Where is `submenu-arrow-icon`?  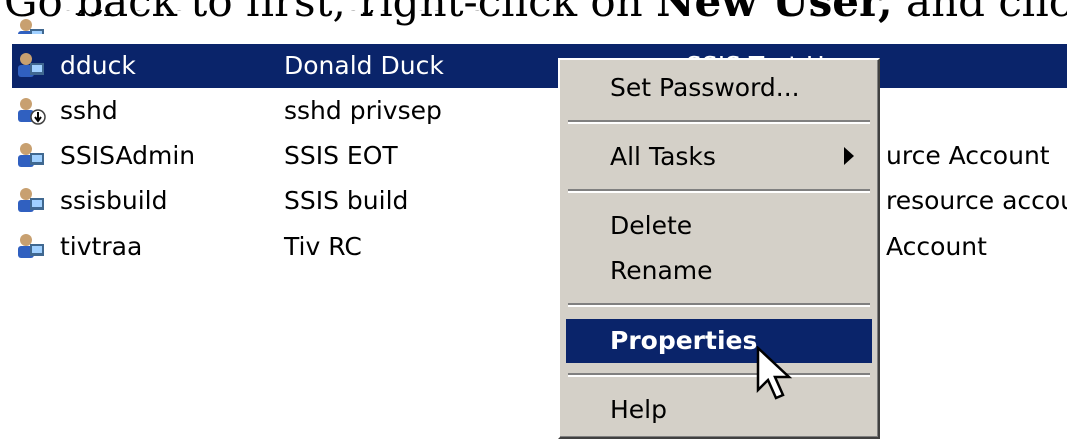 submenu-arrow-icon is located at coordinates (849, 156).